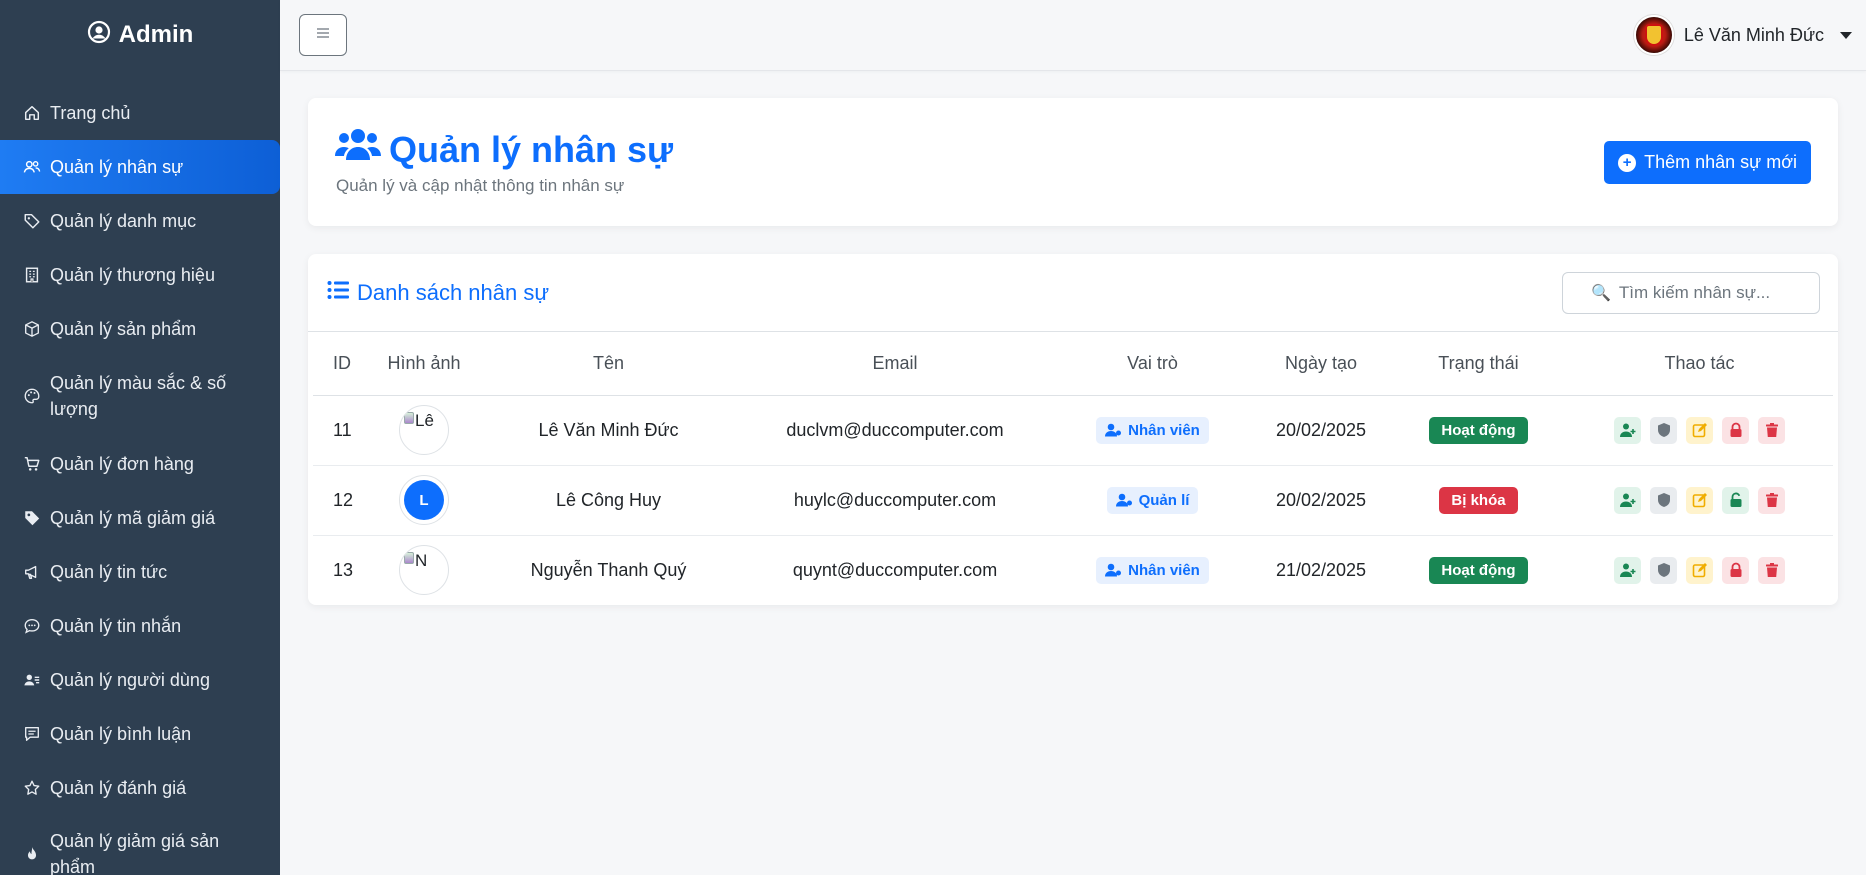 The image size is (1866, 875). Describe the element at coordinates (130, 680) in the screenshot. I see `sidebar-item-label: Quản lý người dùng` at that location.